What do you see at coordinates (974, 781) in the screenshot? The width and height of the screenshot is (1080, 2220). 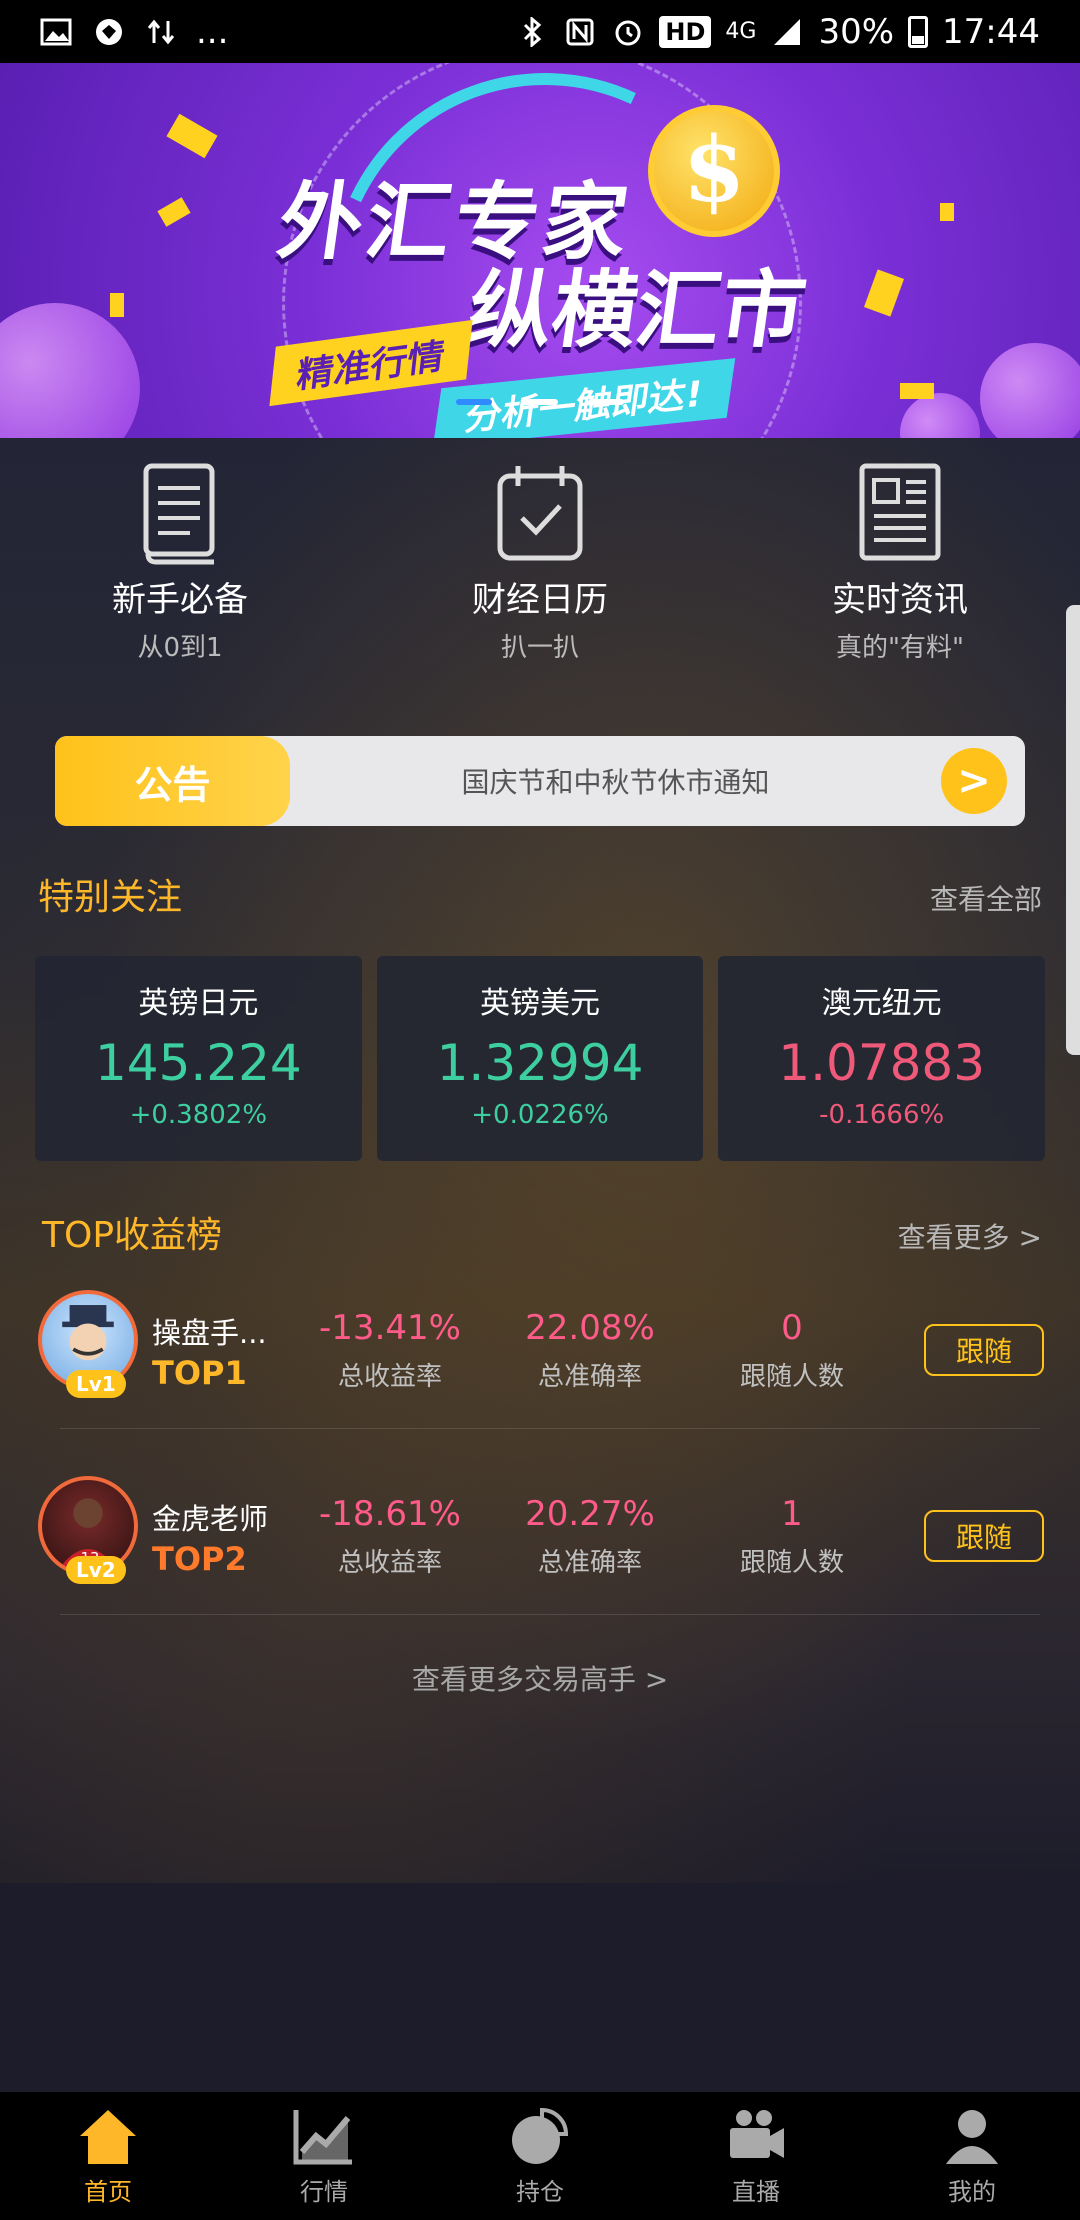 I see `chevron-right-icon: >` at bounding box center [974, 781].